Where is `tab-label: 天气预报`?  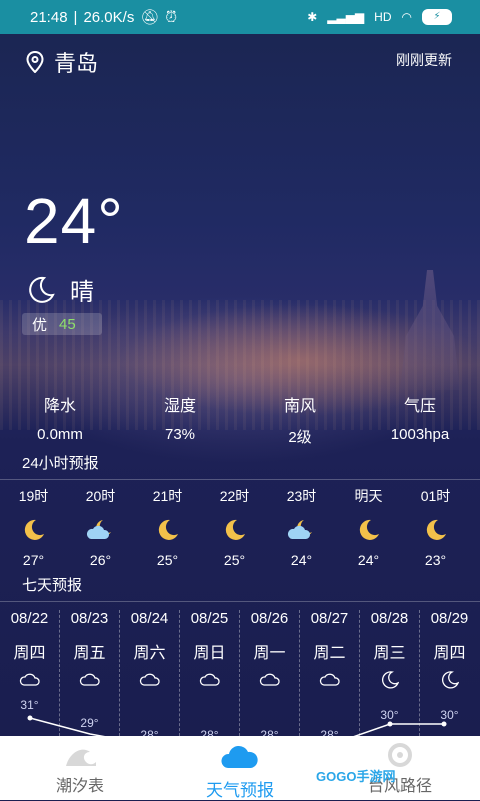
tab-label: 天气预报 is located at coordinates (240, 790).